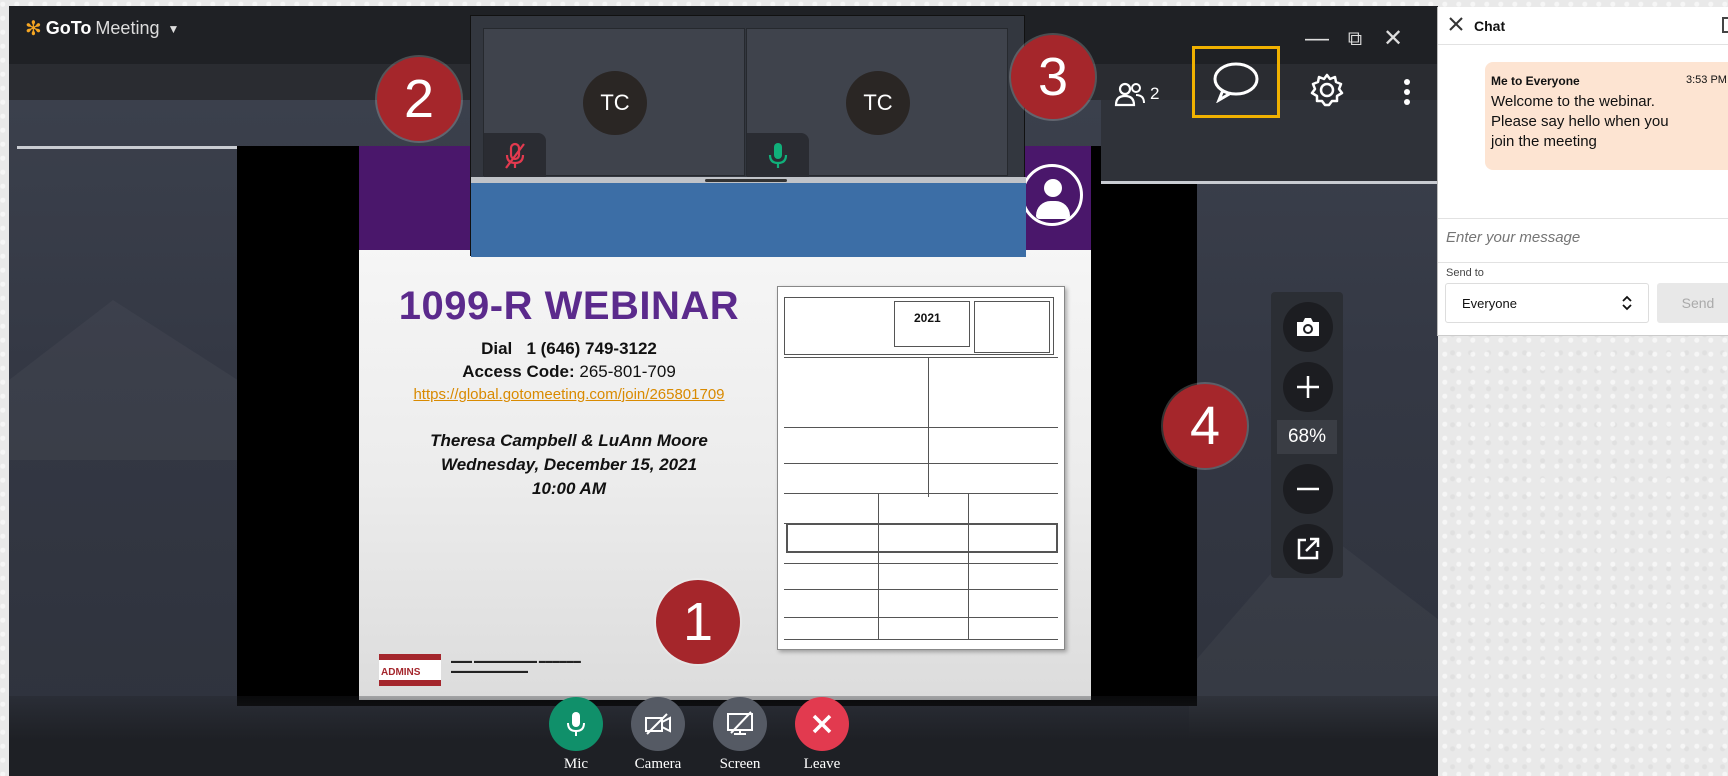 This screenshot has height=776, width=1728. I want to click on screen-label: Screen, so click(740, 764).